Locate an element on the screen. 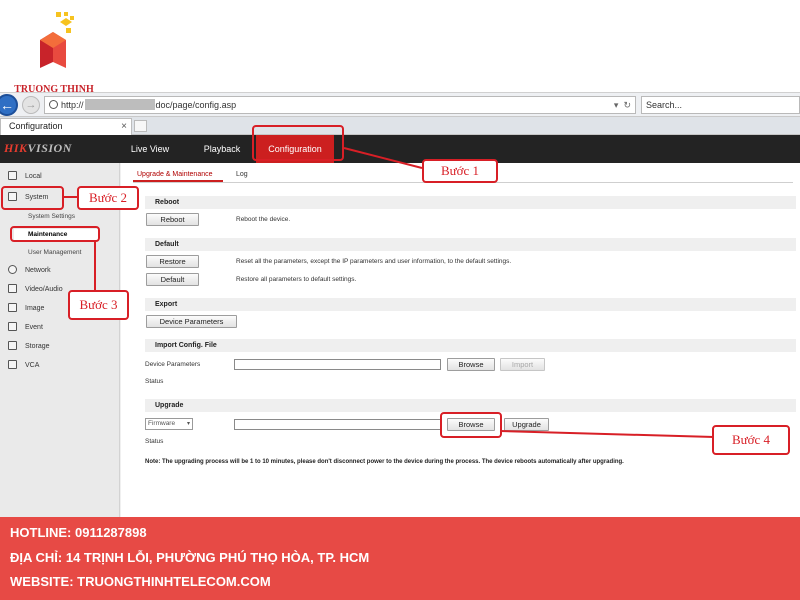 The width and height of the screenshot is (800, 600). sidebar-item-label: Image is located at coordinates (35, 308).